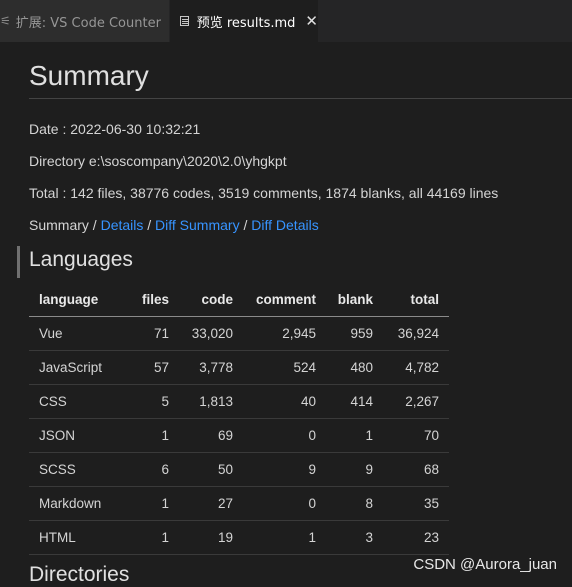  What do you see at coordinates (416, 402) in the screenshot?
I see `table-cell: 2,267` at bounding box center [416, 402].